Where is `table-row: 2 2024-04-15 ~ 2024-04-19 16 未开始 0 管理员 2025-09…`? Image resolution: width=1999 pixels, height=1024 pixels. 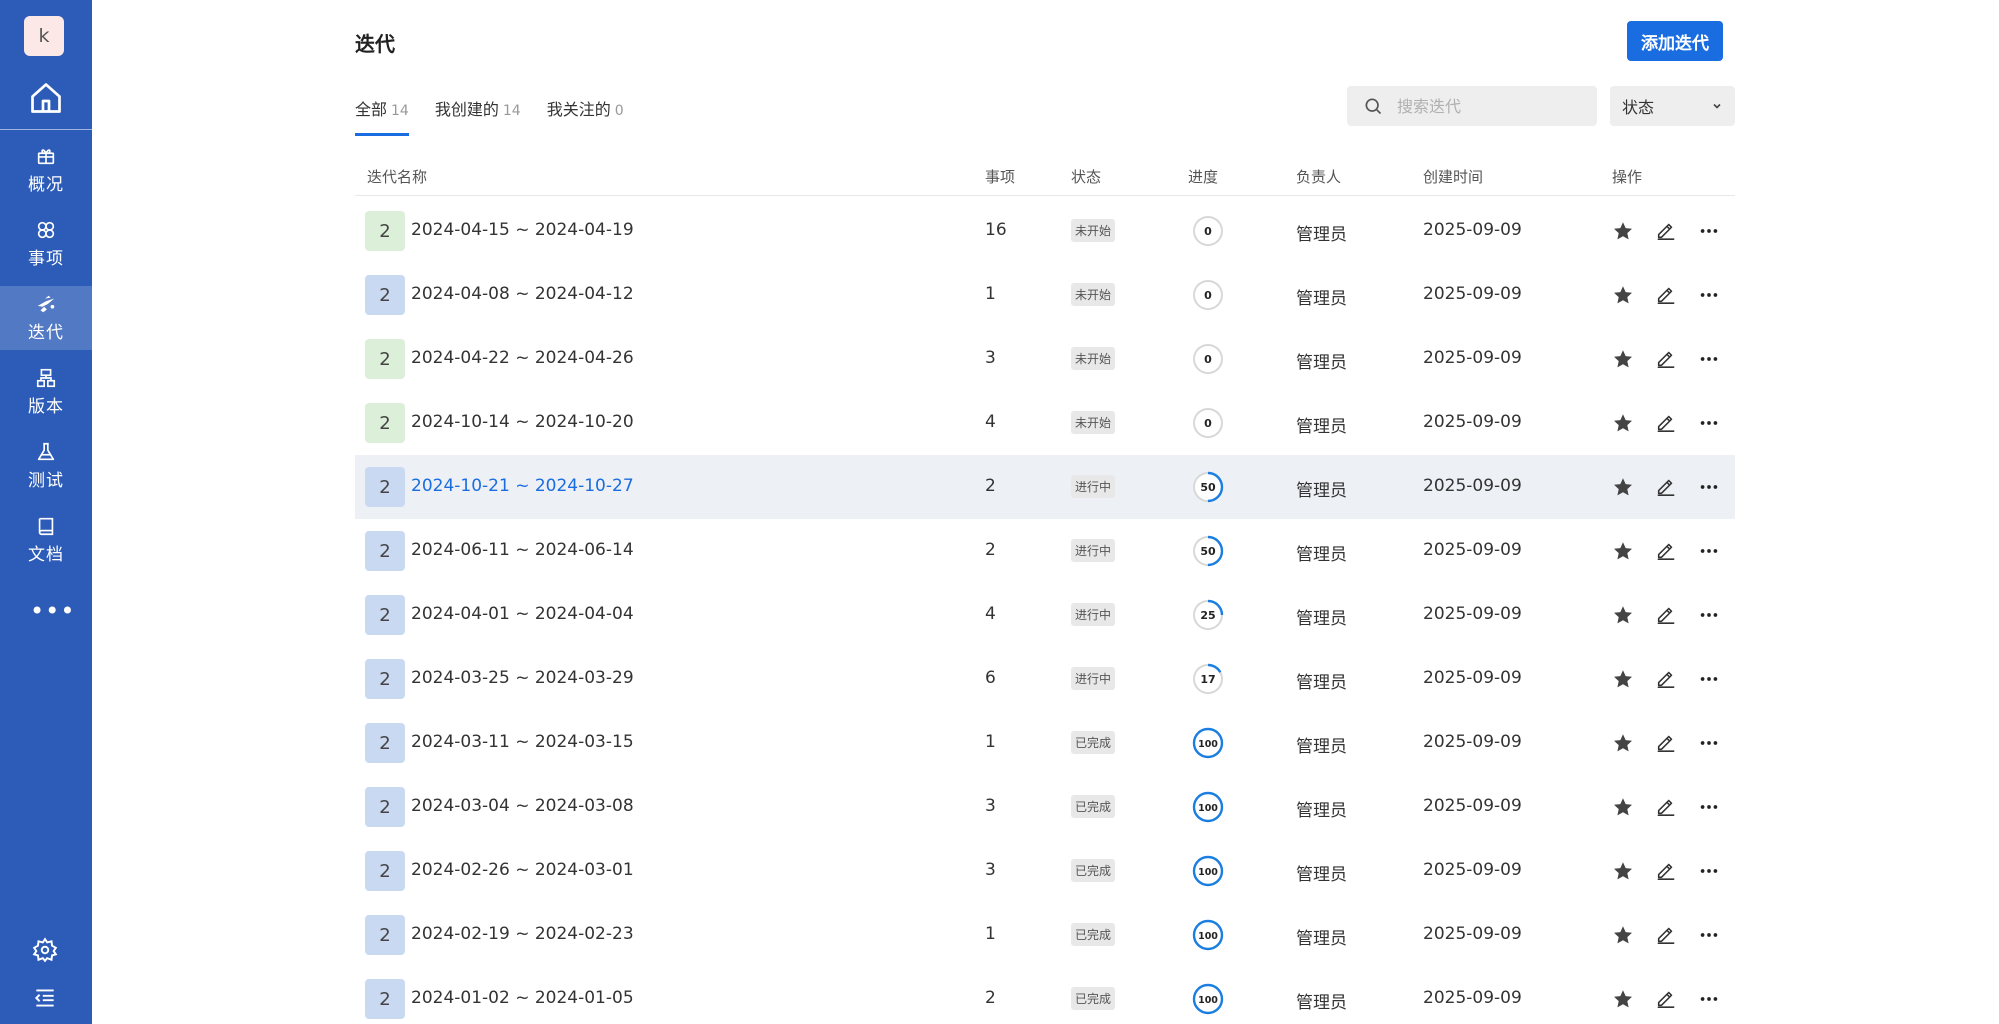 table-row: 2 2024-04-15 ~ 2024-04-19 16 未开始 0 管理员 2025-09… is located at coordinates (1045, 231).